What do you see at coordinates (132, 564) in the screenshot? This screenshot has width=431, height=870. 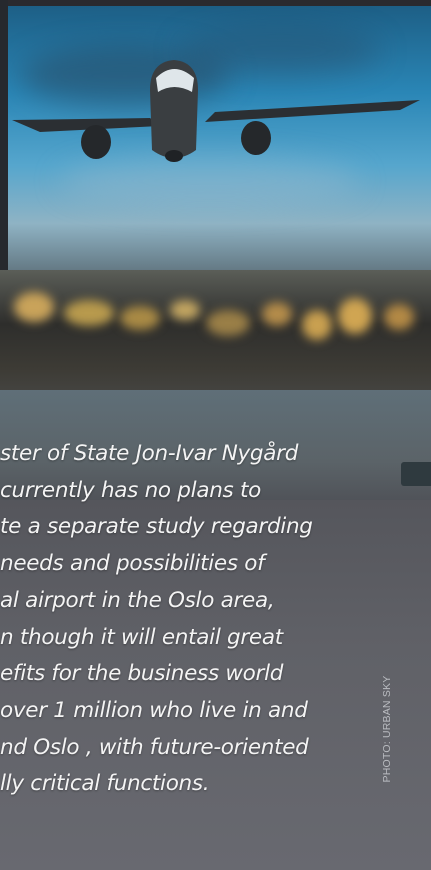 I see `article-line: needs and possibilities of` at bounding box center [132, 564].